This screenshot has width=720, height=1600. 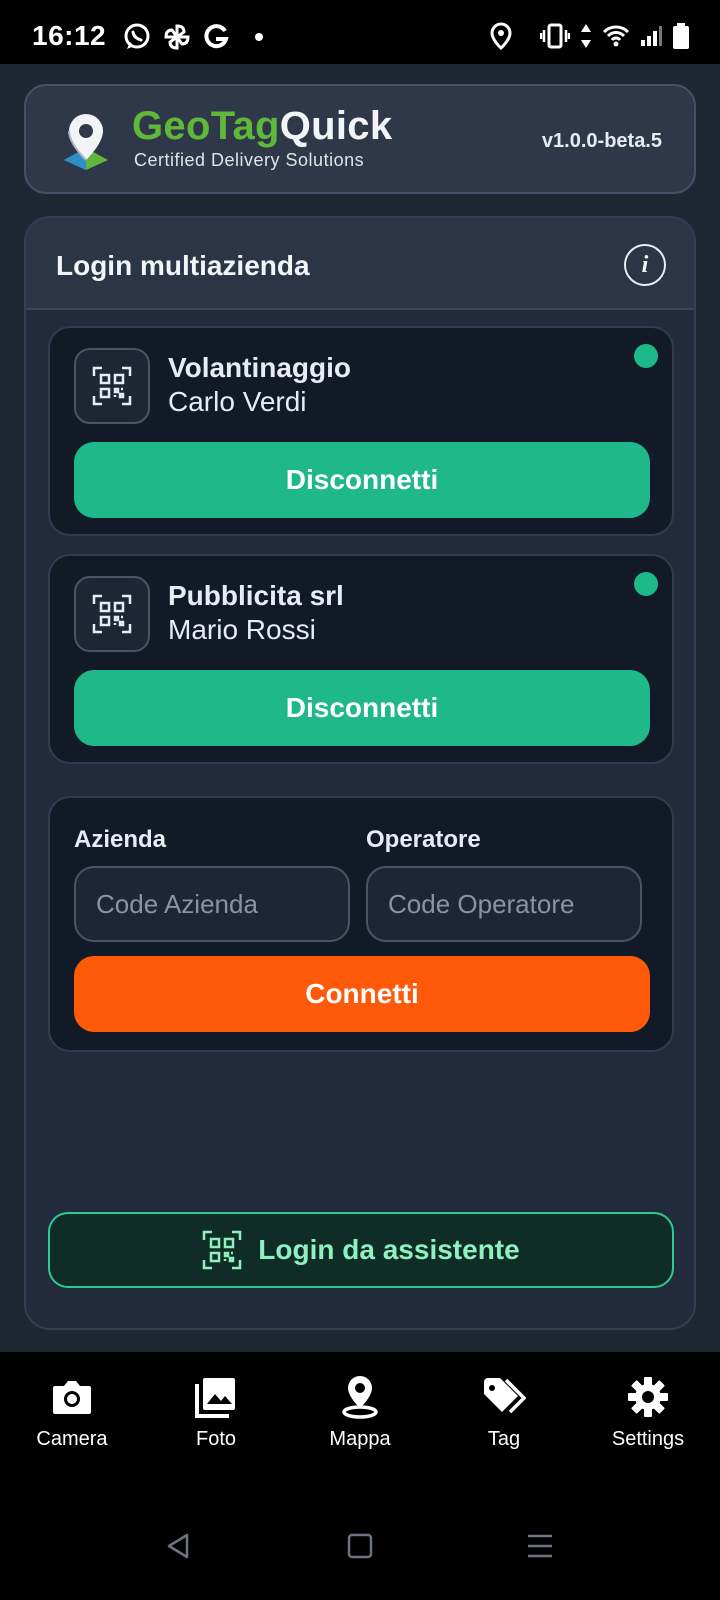 What do you see at coordinates (361, 659) in the screenshot?
I see `company-card: Pubblicita srl Mario Rossi Disconnetti` at bounding box center [361, 659].